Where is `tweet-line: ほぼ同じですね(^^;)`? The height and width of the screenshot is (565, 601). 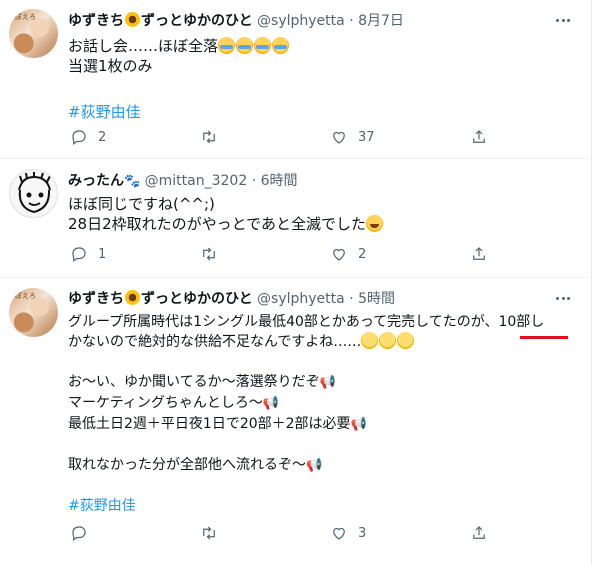 tweet-line: ほぼ同じですね(^^;) is located at coordinates (141, 204).